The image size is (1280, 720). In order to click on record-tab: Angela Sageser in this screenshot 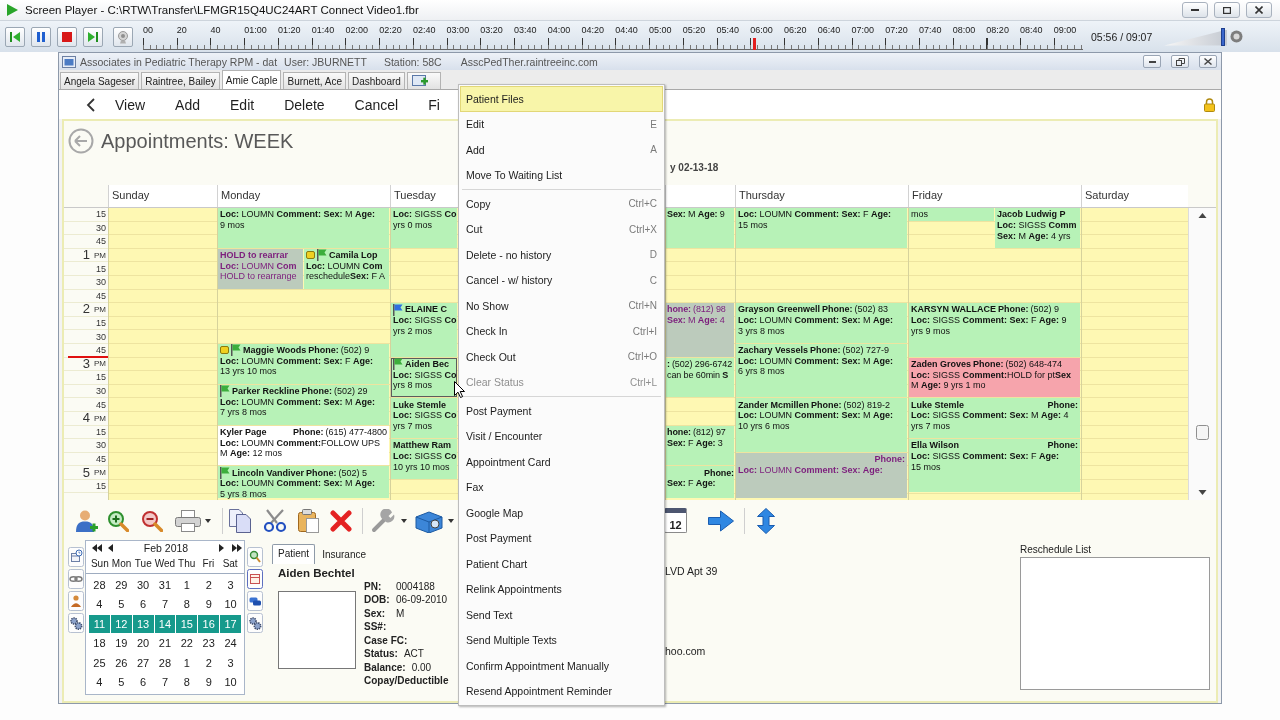, I will do `click(100, 80)`.